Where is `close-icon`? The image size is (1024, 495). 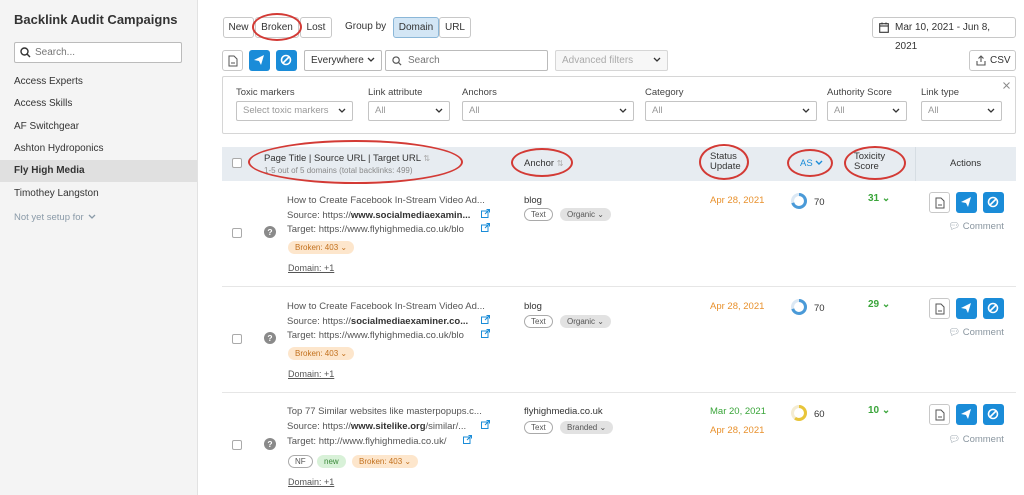
close-icon is located at coordinates (1006, 85).